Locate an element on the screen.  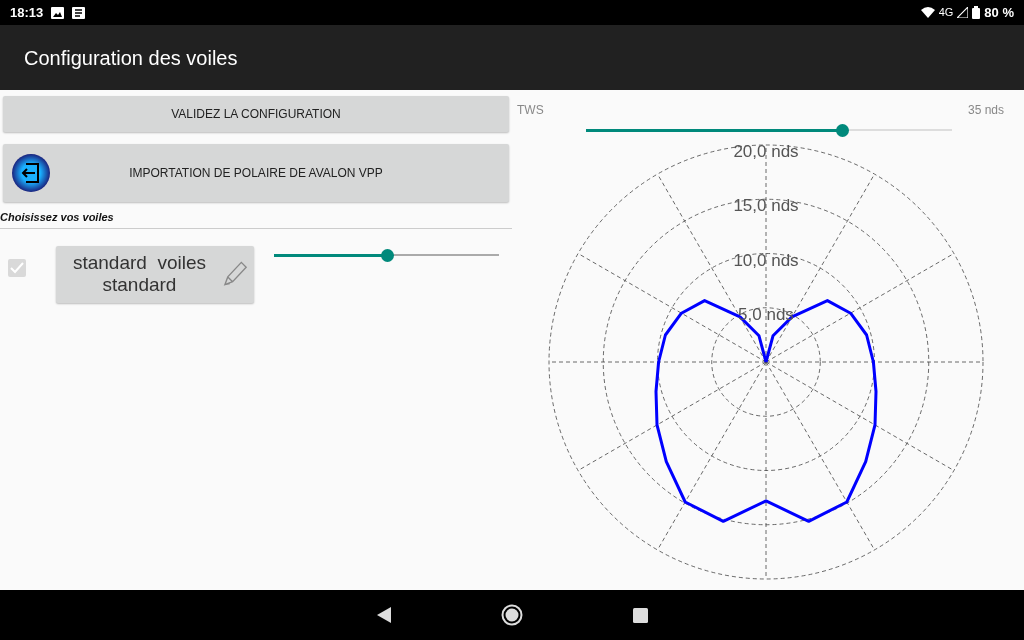
section-title: Choisissez vos voiles is located at coordinates (256, 219).